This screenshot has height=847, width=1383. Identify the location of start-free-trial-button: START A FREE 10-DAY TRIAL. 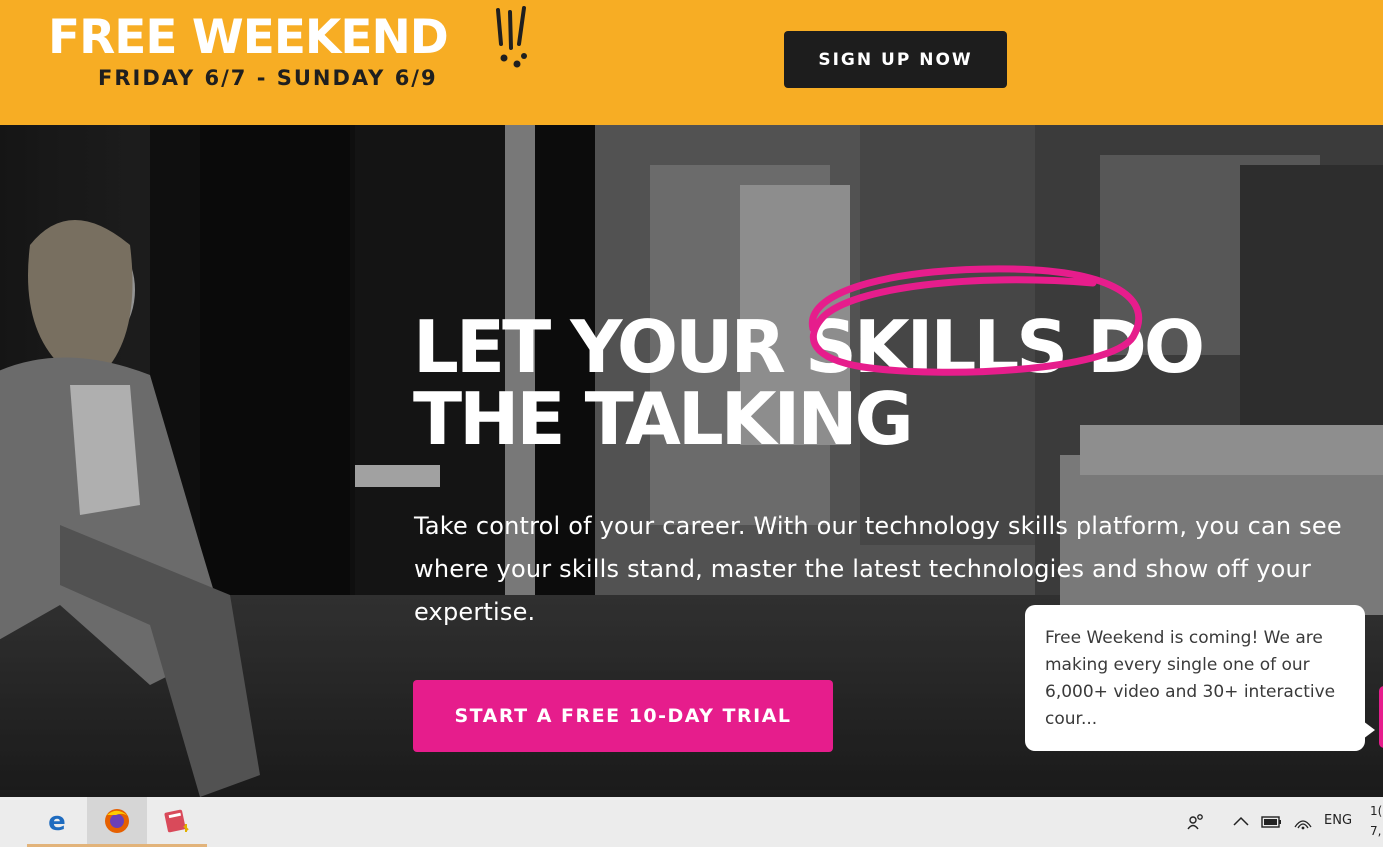
(623, 716).